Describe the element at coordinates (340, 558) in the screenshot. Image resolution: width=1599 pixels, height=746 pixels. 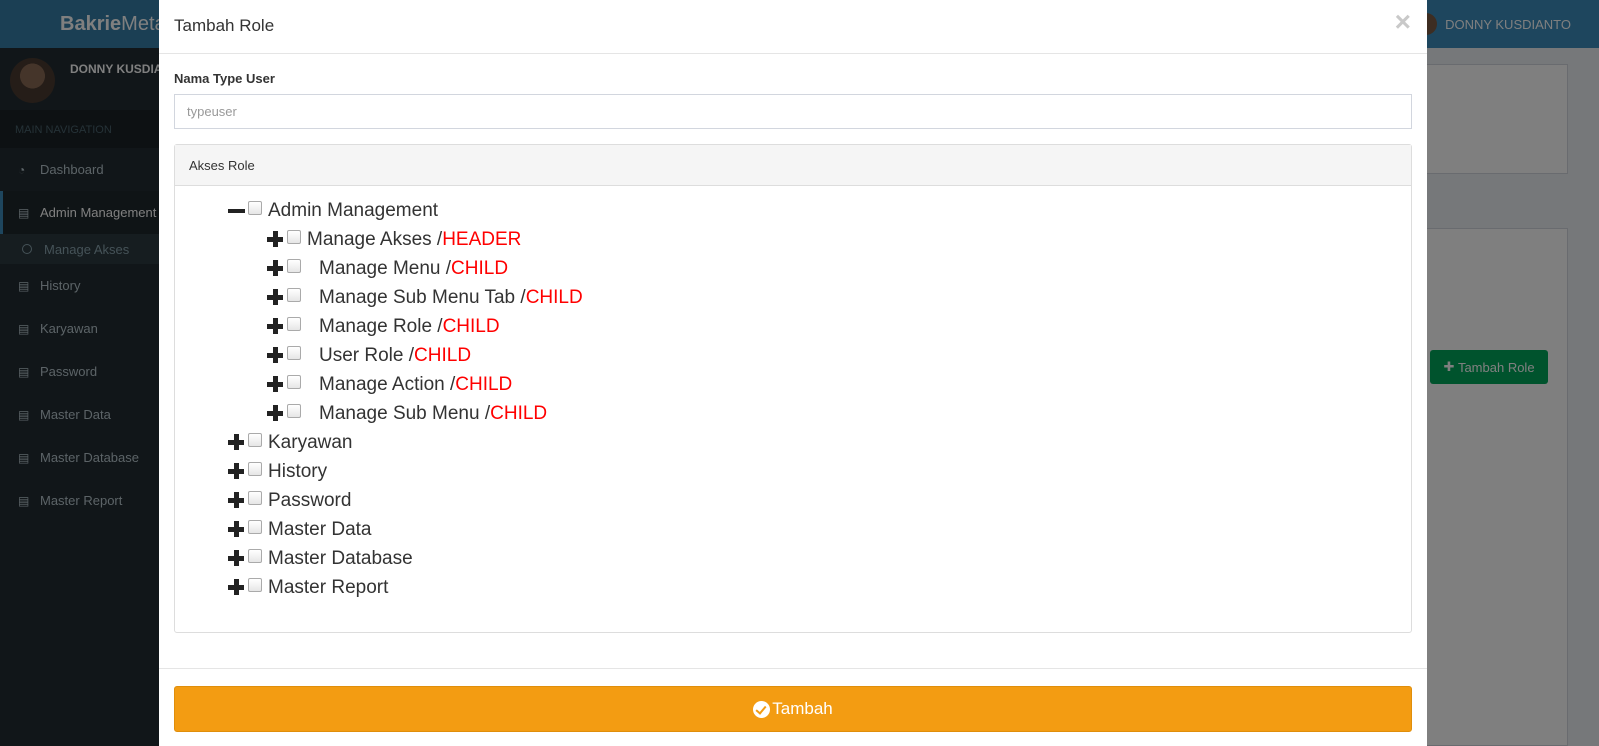
I see `tree-node-label: Master Database` at that location.